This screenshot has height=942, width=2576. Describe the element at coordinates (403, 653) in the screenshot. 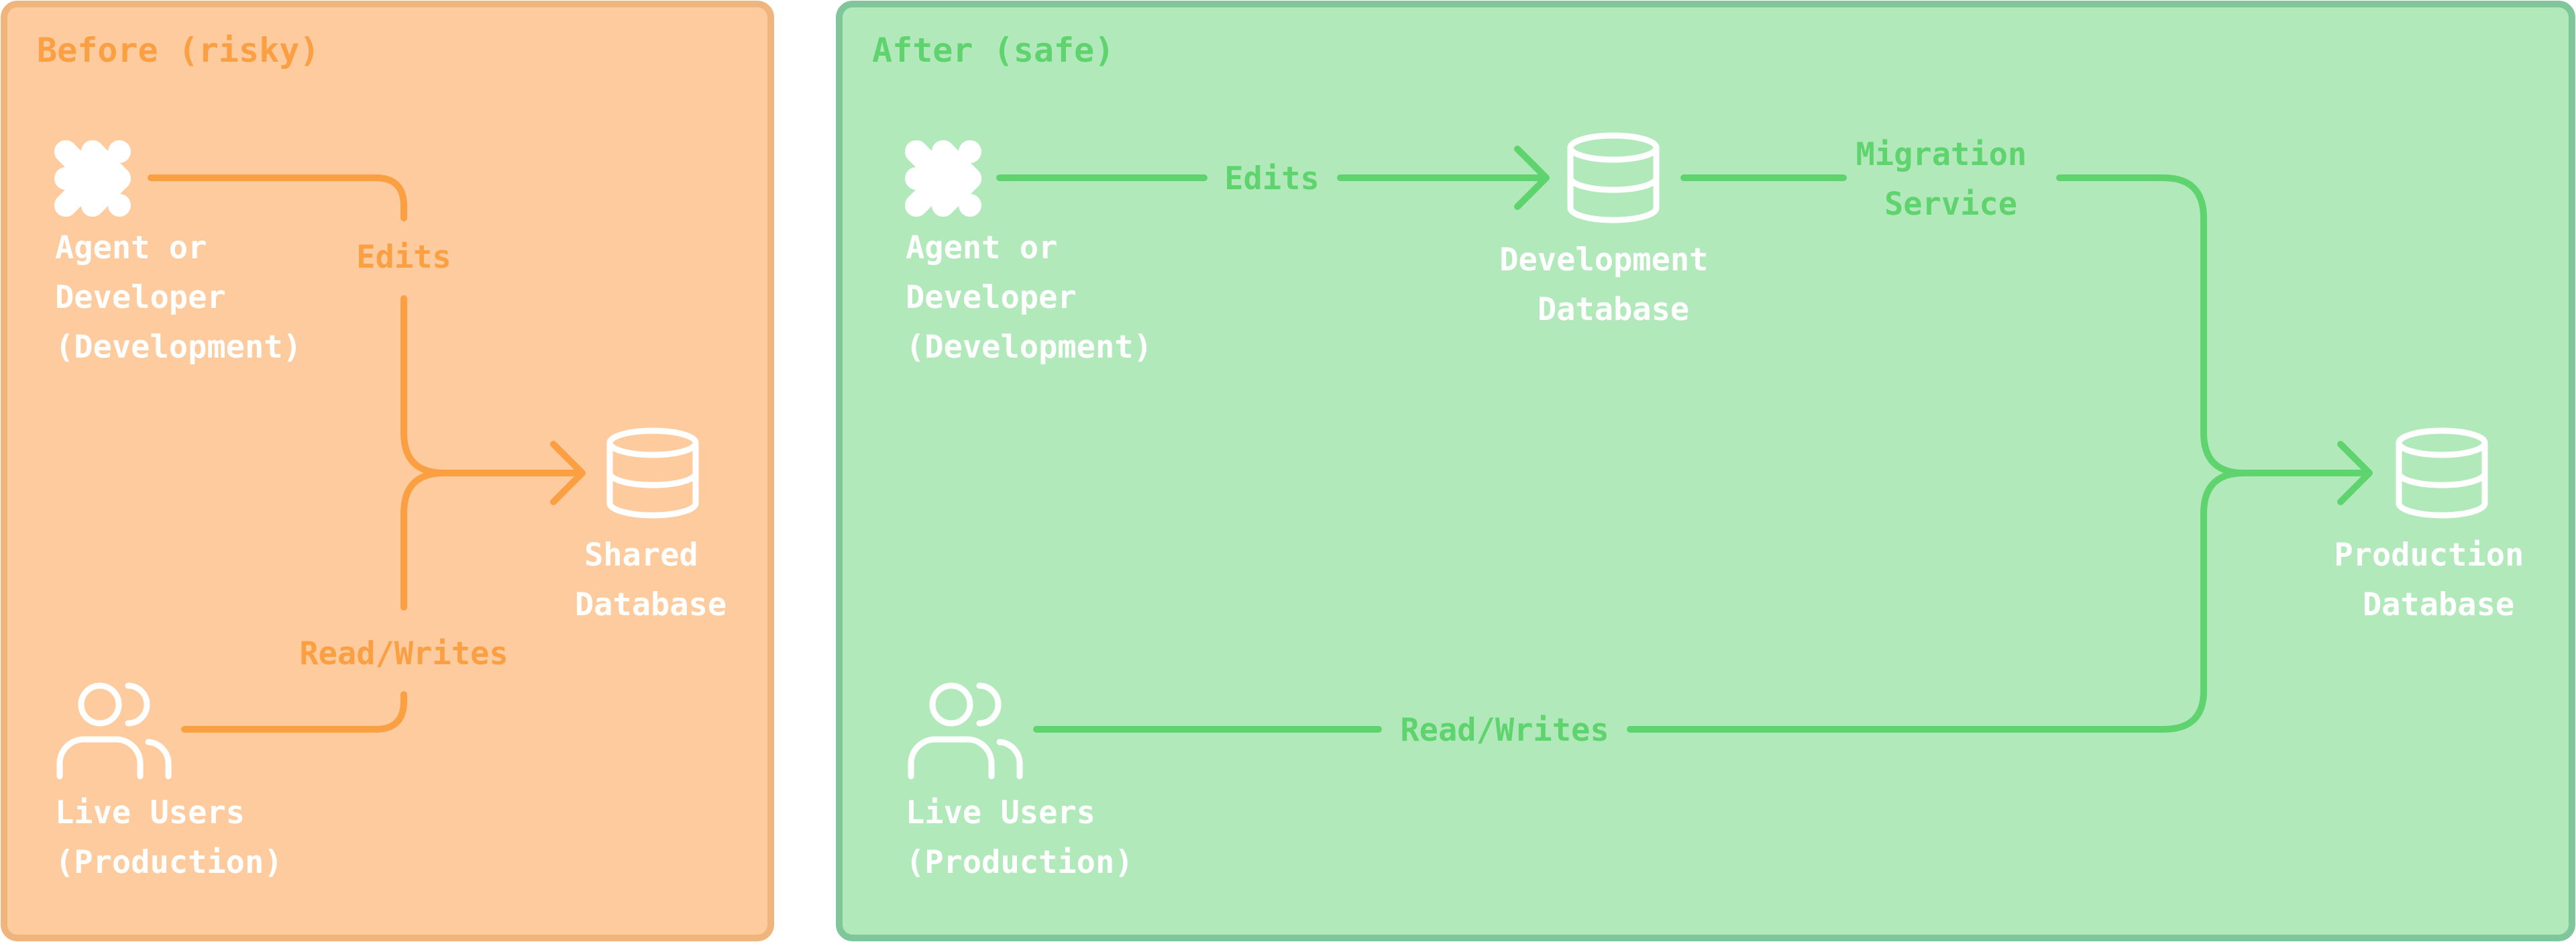

I see `before-readwrites-label: Read/Writes` at that location.